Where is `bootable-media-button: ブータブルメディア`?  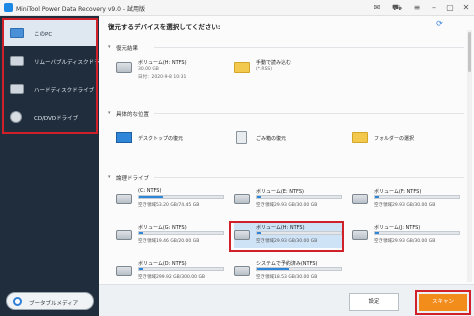
bootable-media-button: ブータブルメディア is located at coordinates (50, 301).